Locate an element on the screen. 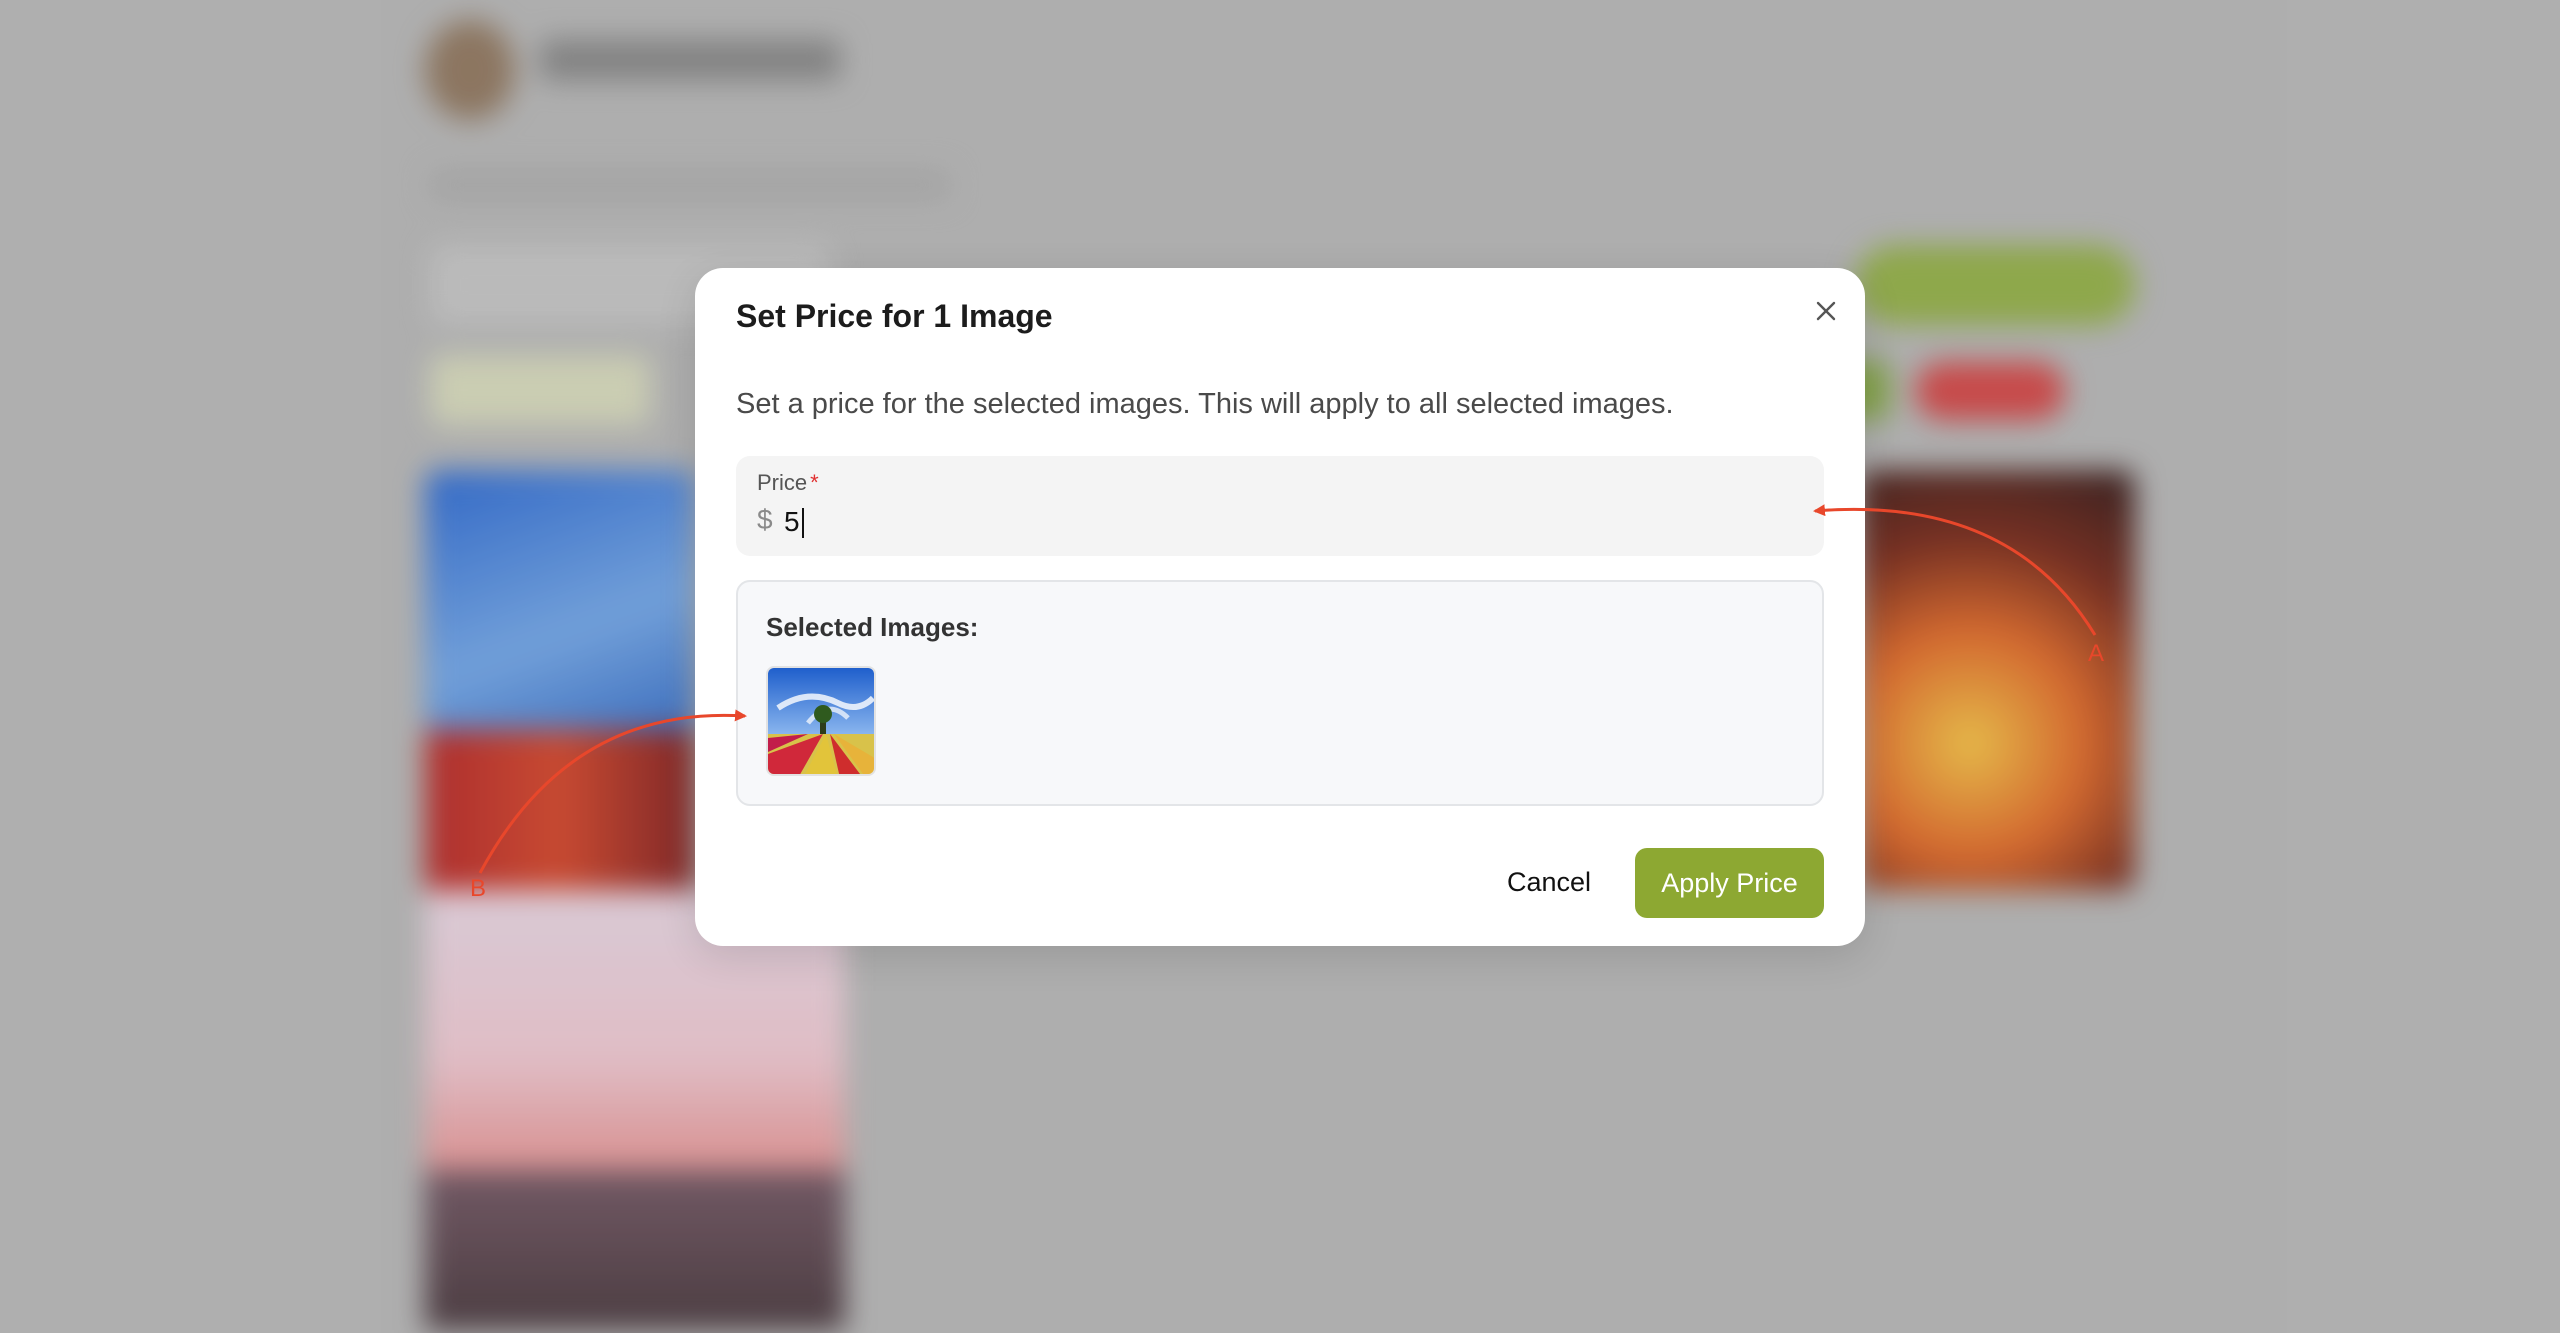  tulip-field-photo is located at coordinates (821, 721).